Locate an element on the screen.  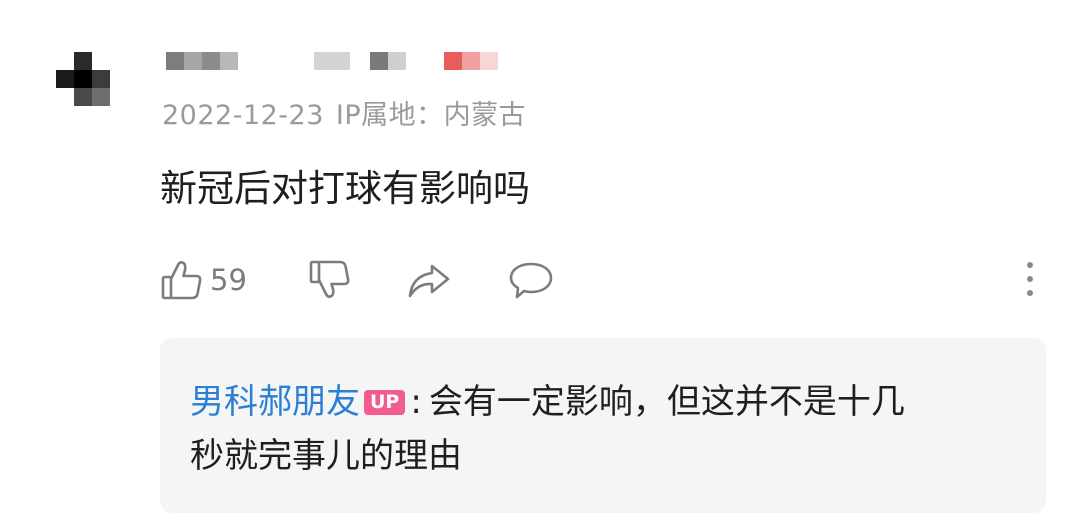
comment-meta: 2022-12-23 IP属地：内蒙古 is located at coordinates (350, 112).